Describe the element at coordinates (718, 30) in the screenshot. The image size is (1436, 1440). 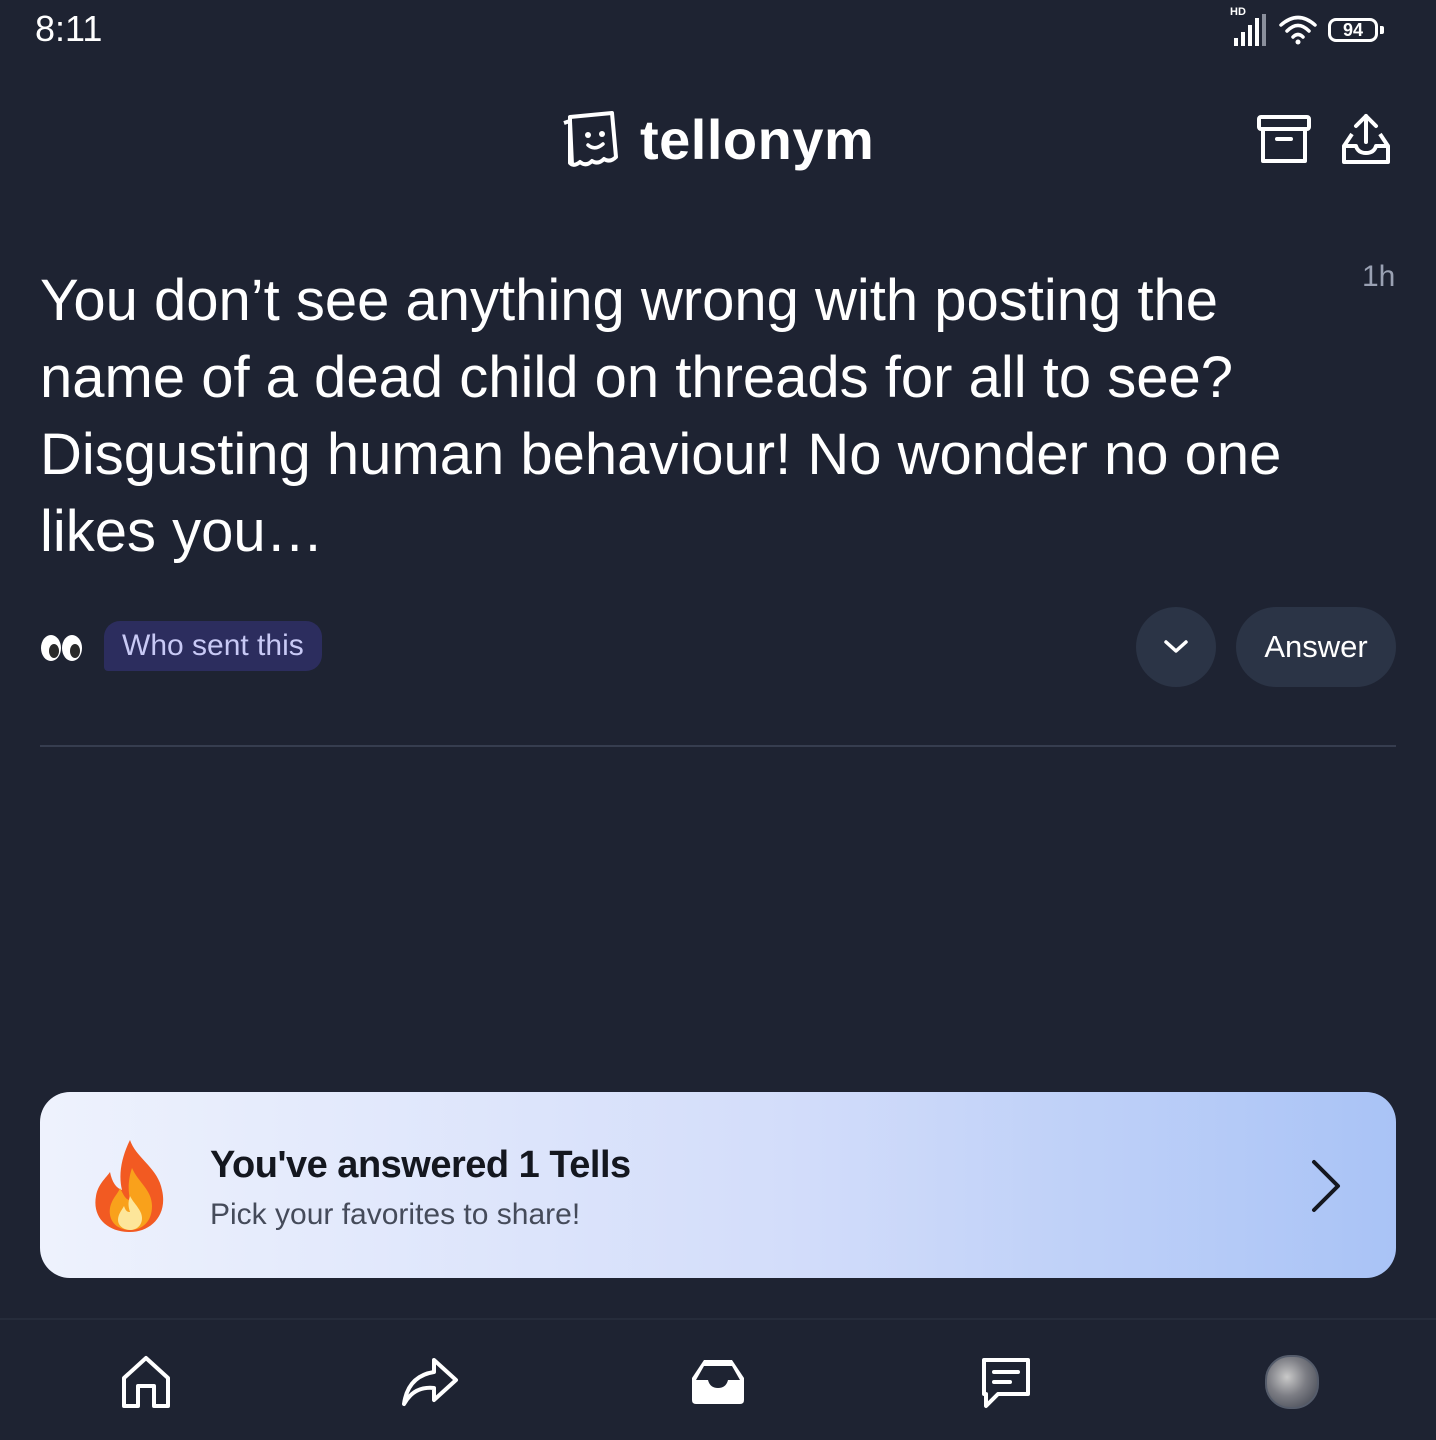
I see `status-bar: 8:11 HD 94` at that location.